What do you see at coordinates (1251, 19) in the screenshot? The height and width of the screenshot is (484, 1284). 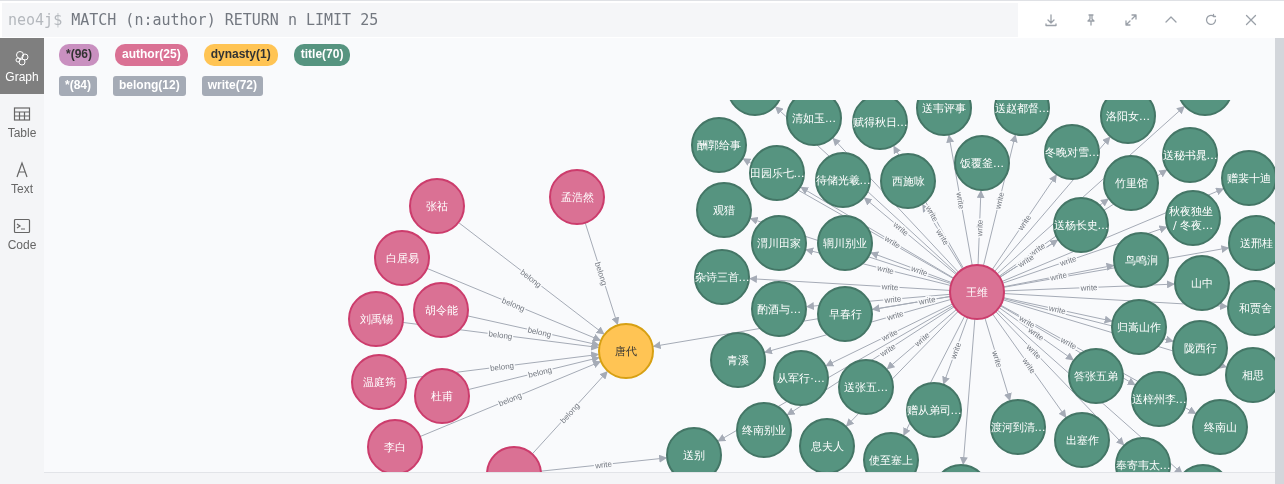 I see `close-icon` at bounding box center [1251, 19].